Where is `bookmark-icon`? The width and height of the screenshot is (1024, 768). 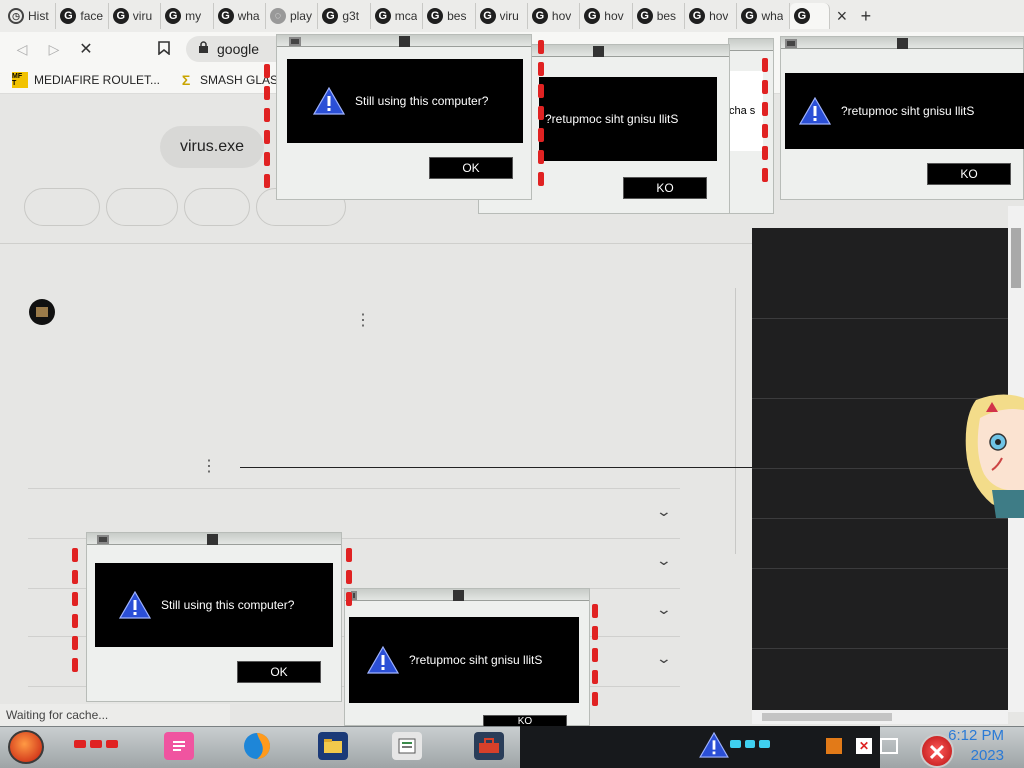 bookmark-icon is located at coordinates (164, 49).